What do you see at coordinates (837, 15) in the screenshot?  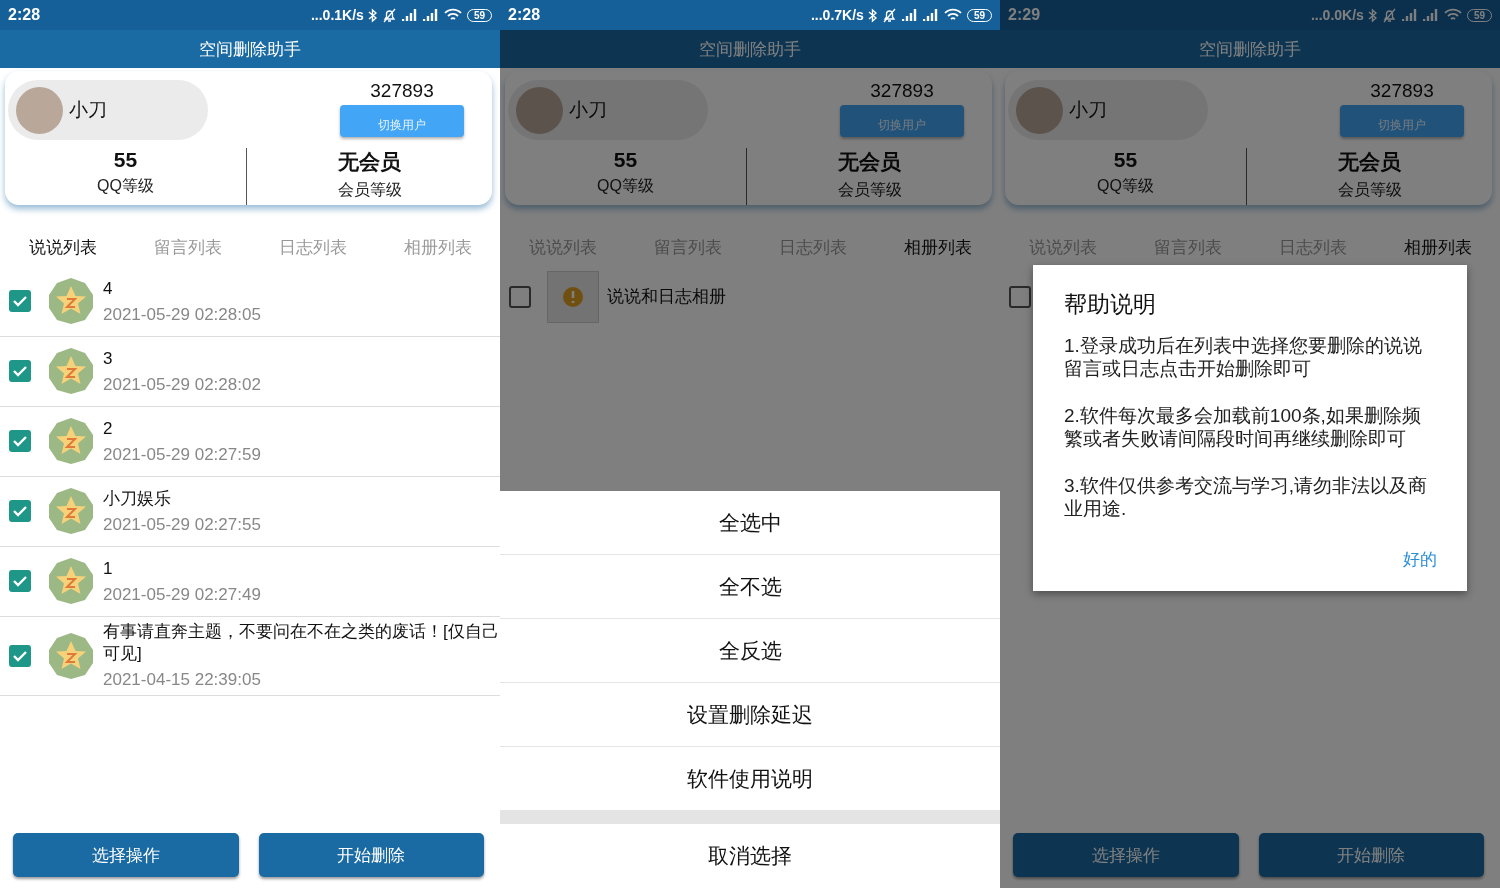 I see `network-speed: ...0.7K/s` at bounding box center [837, 15].